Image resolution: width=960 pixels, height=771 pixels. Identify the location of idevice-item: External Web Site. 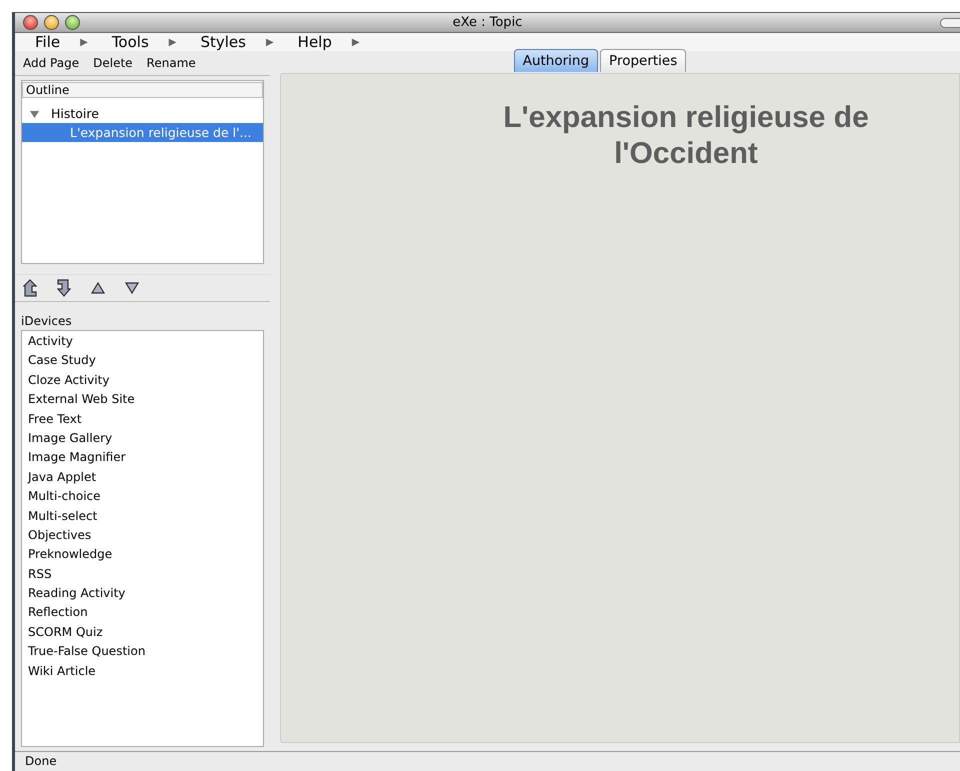
(145, 400).